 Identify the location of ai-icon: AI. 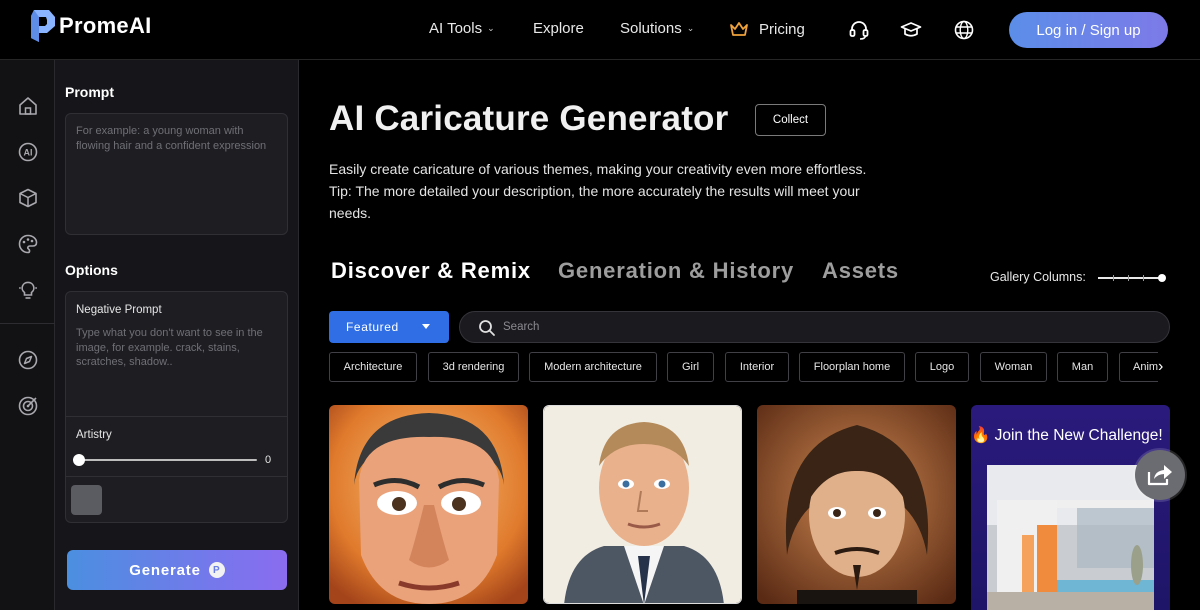
(28, 152).